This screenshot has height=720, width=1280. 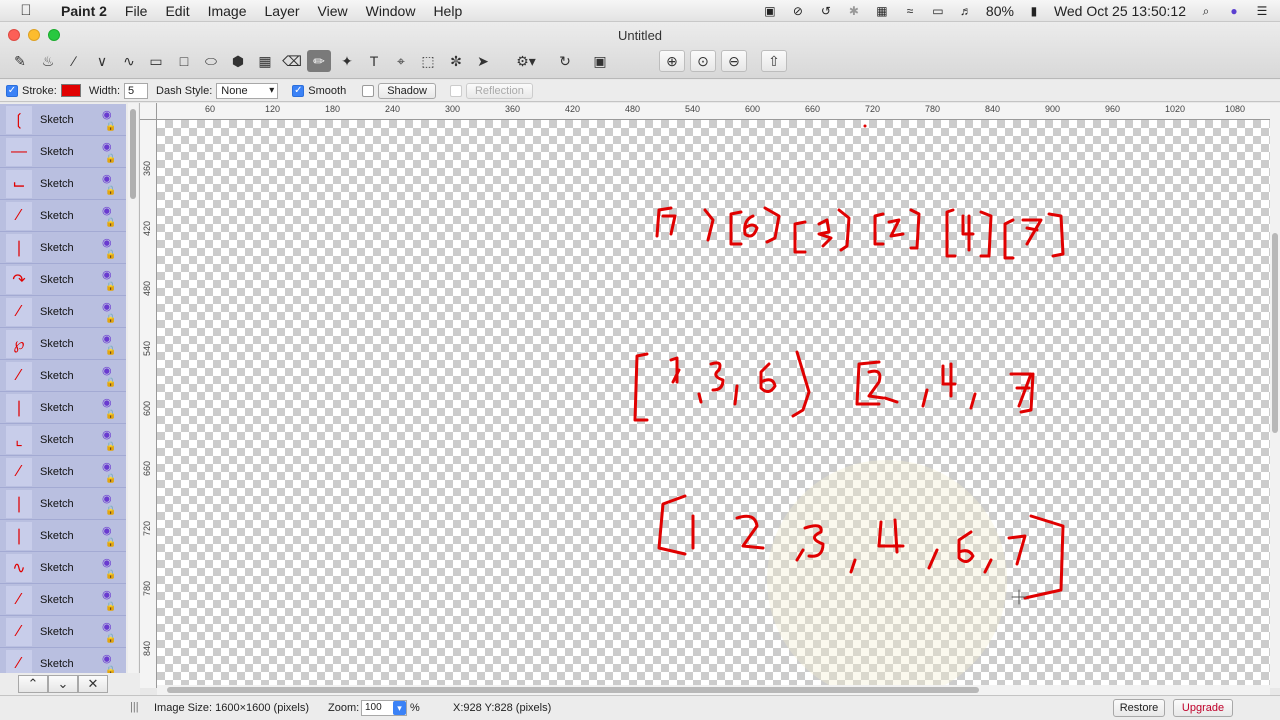 What do you see at coordinates (910, 11) in the screenshot?
I see `wifi-icon: ≈` at bounding box center [910, 11].